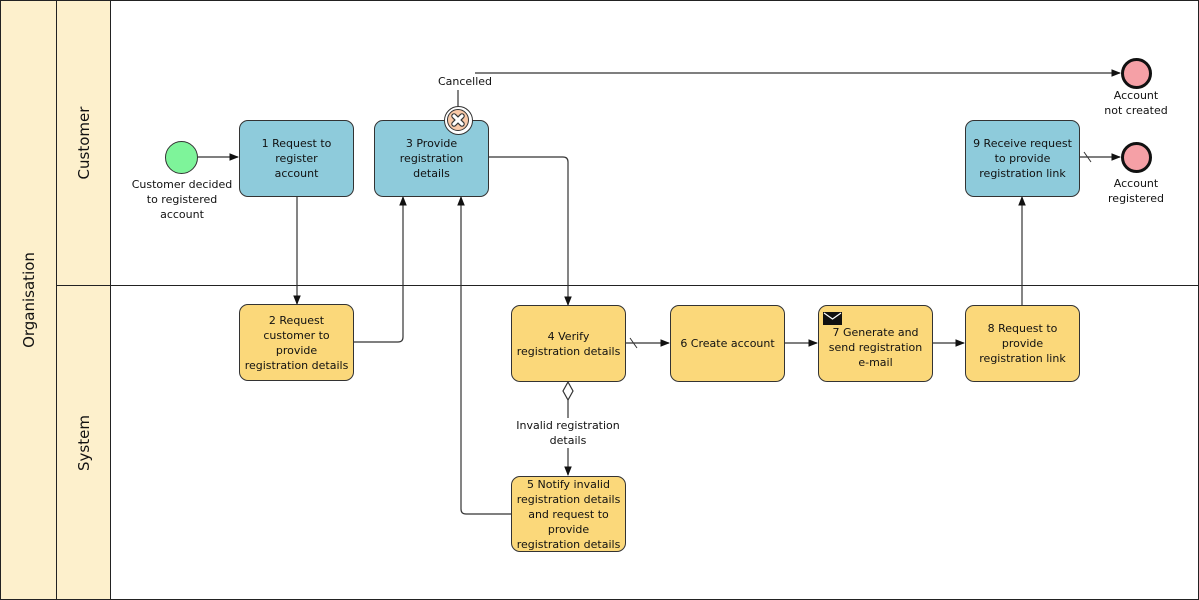 This screenshot has width=1199, height=600. Describe the element at coordinates (568, 343) in the screenshot. I see `task-4-verify-registration-details: 4 Verify registration details` at that location.